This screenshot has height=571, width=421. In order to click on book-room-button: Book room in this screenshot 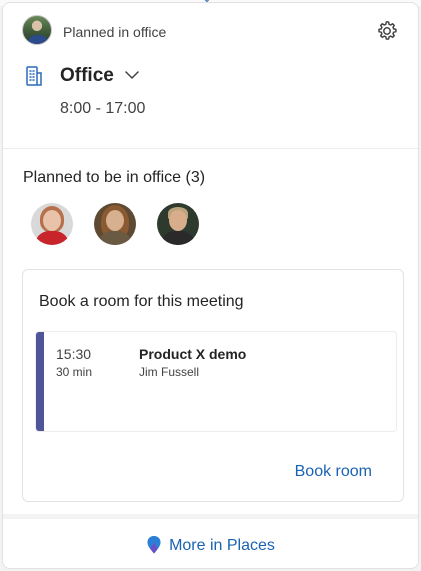, I will do `click(333, 472)`.